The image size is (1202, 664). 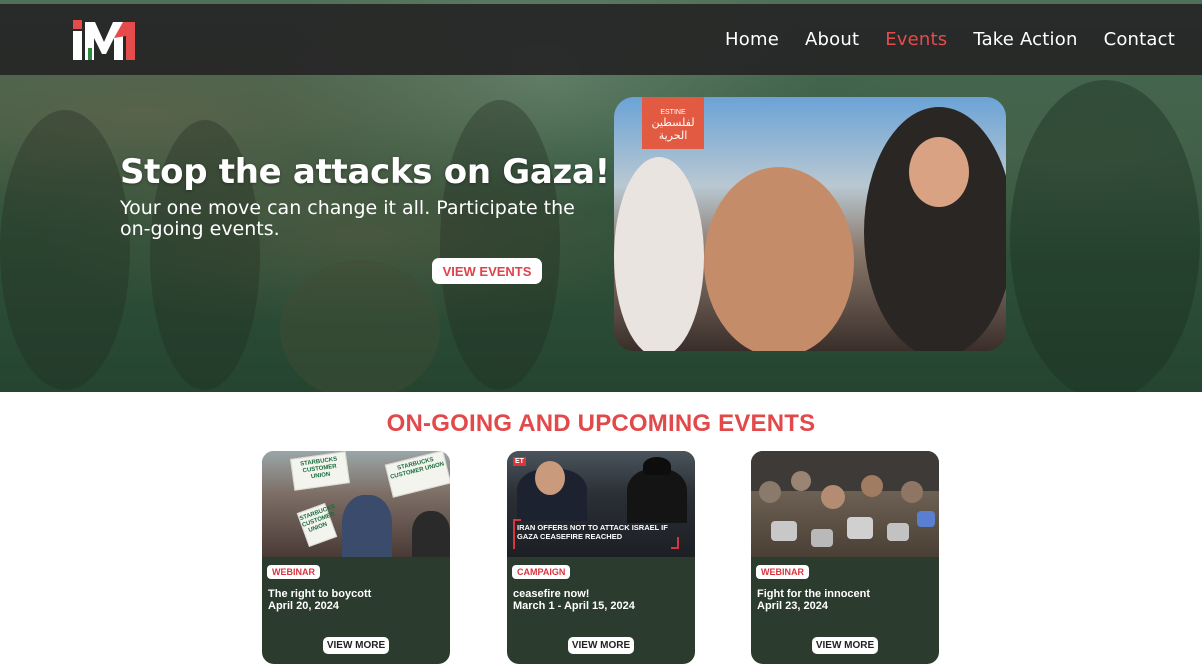 I want to click on view-events-button: VIEW EVENTS, so click(x=487, y=271).